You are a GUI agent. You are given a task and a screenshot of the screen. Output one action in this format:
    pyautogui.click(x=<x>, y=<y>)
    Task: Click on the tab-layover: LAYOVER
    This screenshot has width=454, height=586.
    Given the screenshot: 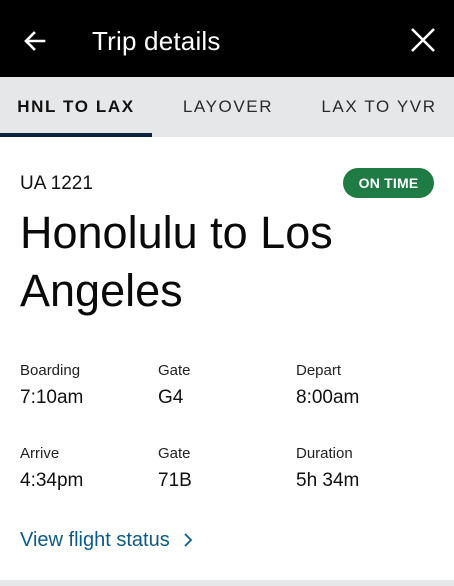 What is the action you would take?
    pyautogui.click(x=228, y=107)
    